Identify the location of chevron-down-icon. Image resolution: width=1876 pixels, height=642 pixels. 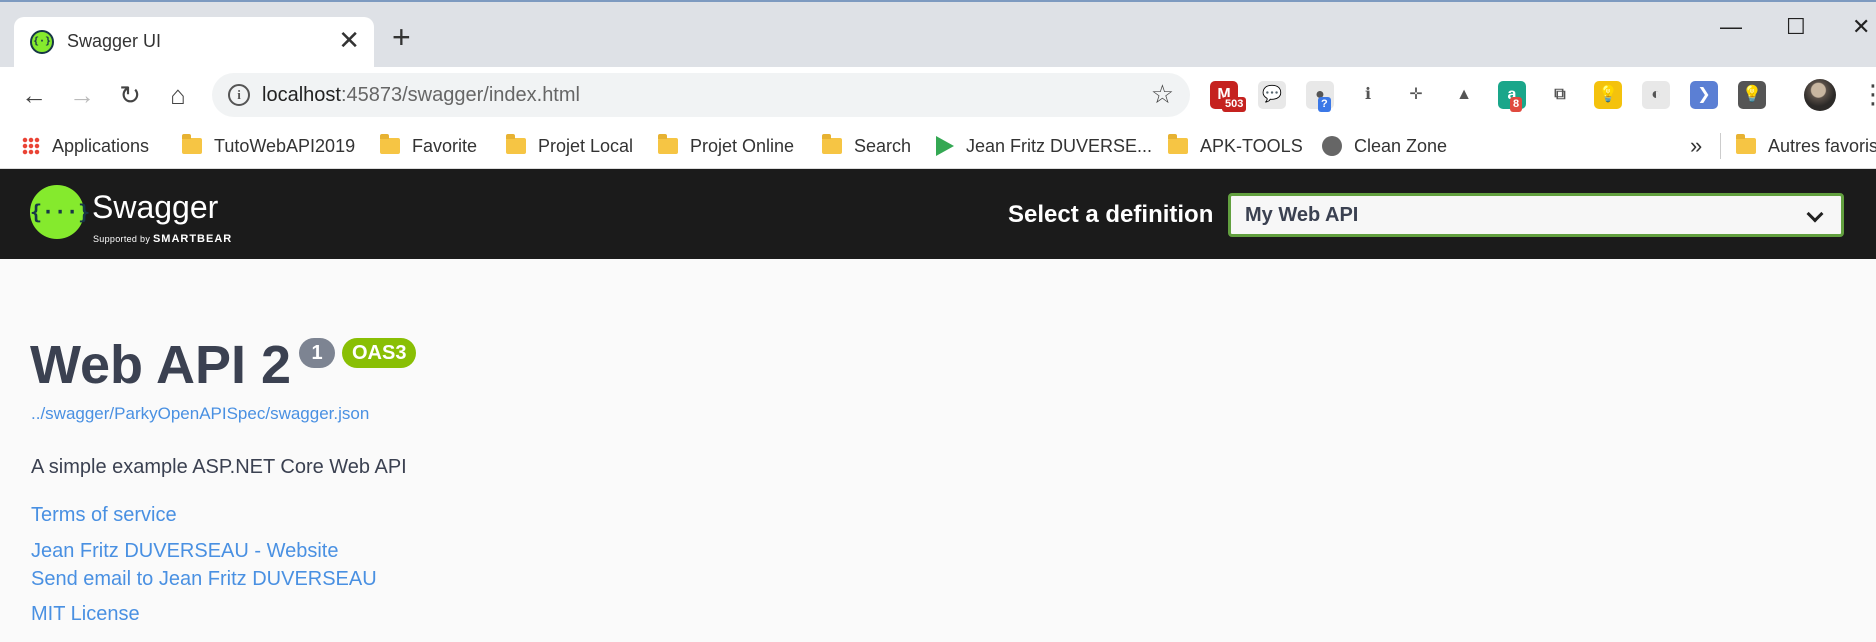
(1815, 214).